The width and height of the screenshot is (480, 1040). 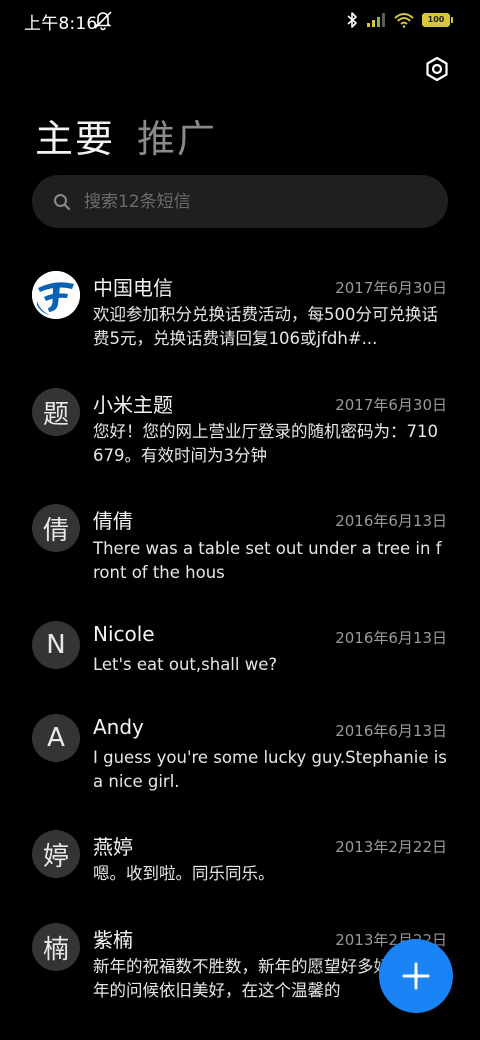 What do you see at coordinates (103, 21) in the screenshot?
I see `mute-icon` at bounding box center [103, 21].